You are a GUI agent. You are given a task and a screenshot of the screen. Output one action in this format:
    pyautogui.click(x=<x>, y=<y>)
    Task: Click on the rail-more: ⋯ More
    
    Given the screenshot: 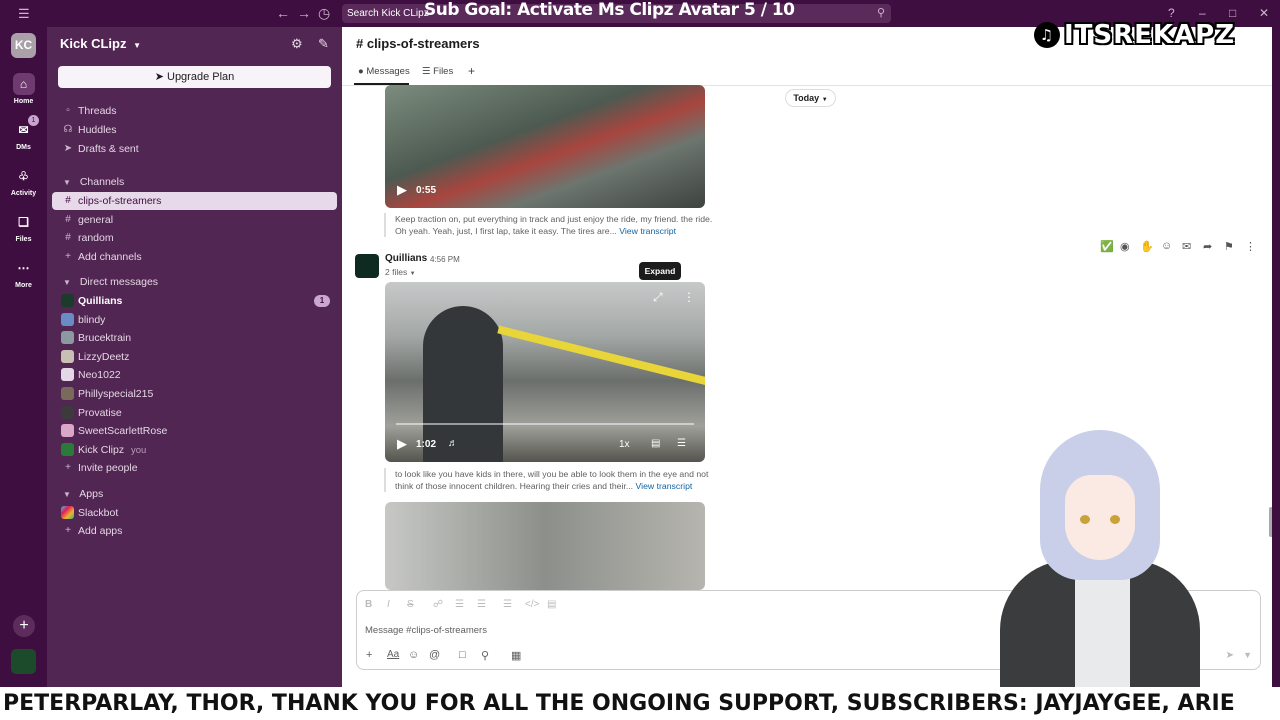 What is the action you would take?
    pyautogui.click(x=23, y=273)
    